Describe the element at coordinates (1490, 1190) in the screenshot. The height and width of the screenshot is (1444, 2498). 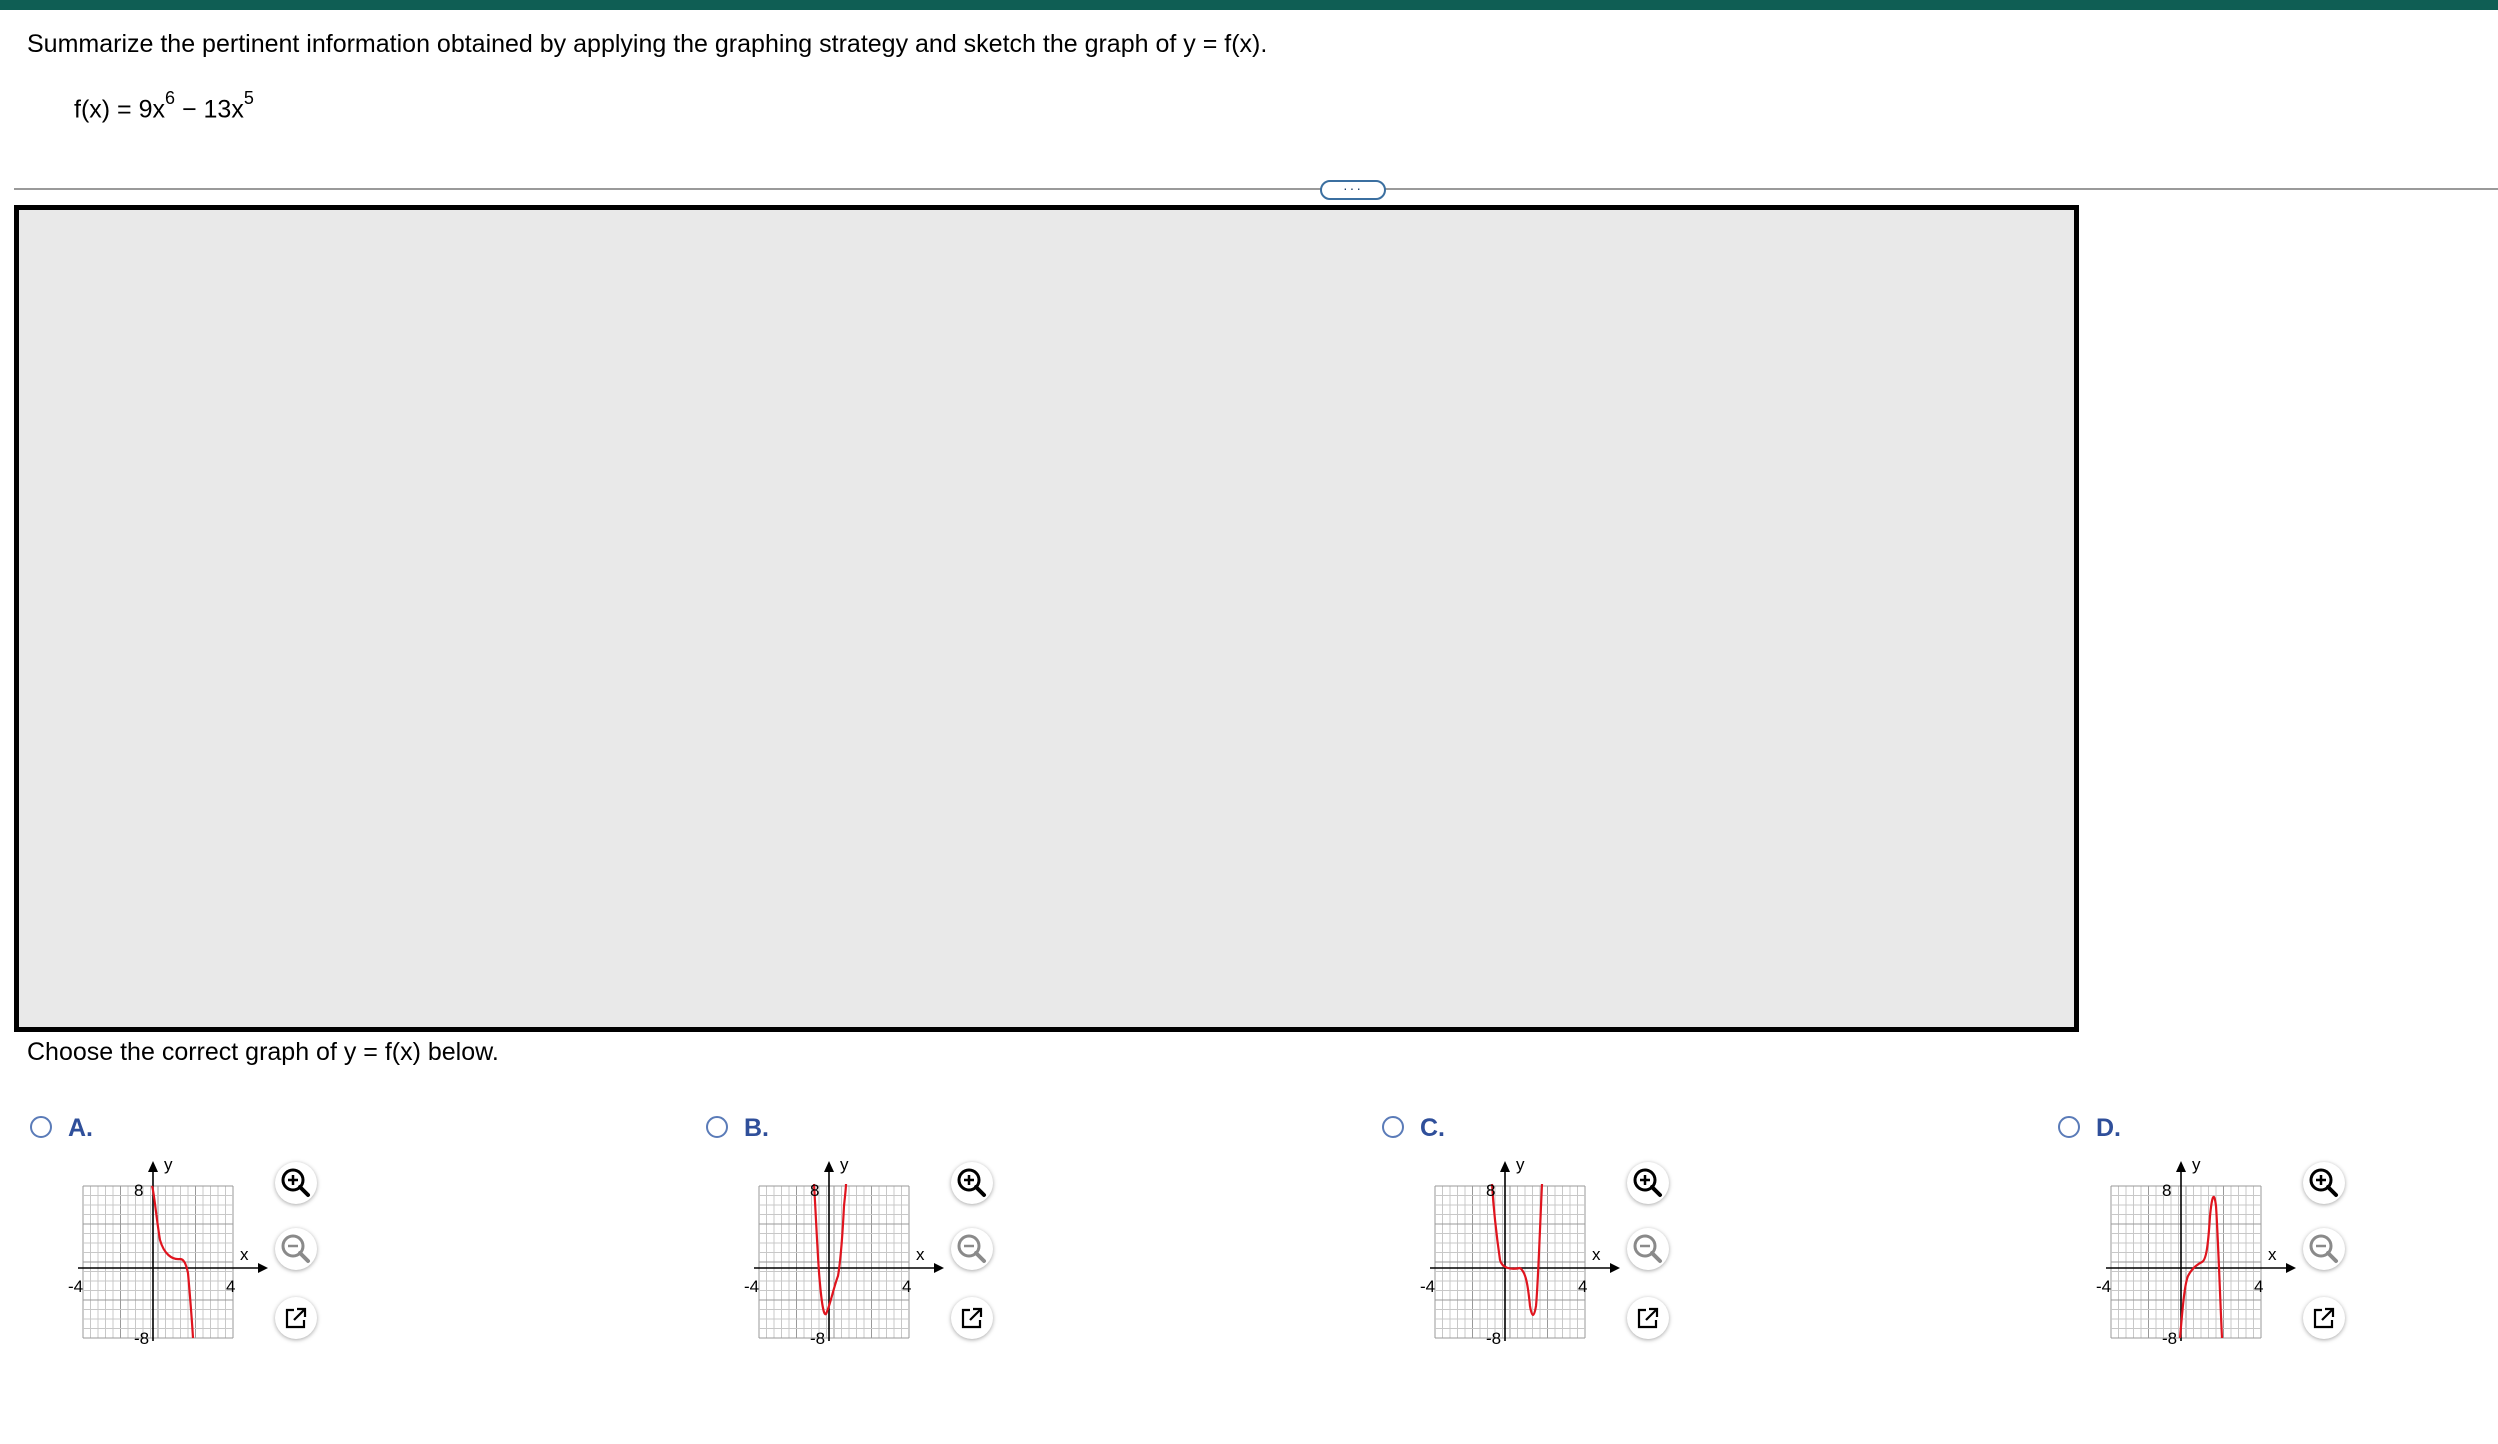
I see `graph-c-ymax-label: 8` at that location.